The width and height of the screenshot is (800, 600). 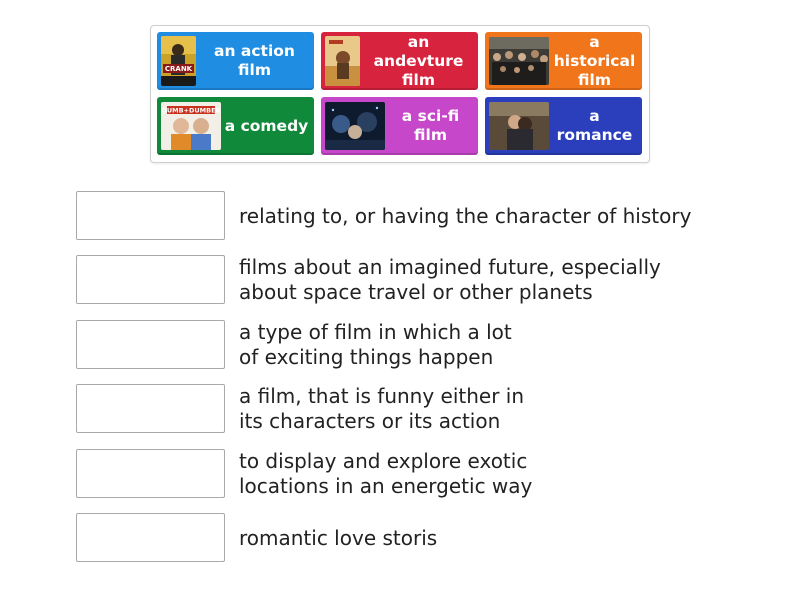 What do you see at coordinates (355, 126) in the screenshot?
I see `sci-fi-still-image` at bounding box center [355, 126].